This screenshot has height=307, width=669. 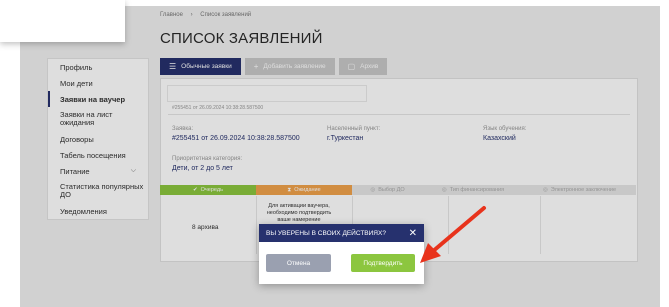 What do you see at coordinates (453, 234) in the screenshot?
I see `red-arrow-icon` at bounding box center [453, 234].